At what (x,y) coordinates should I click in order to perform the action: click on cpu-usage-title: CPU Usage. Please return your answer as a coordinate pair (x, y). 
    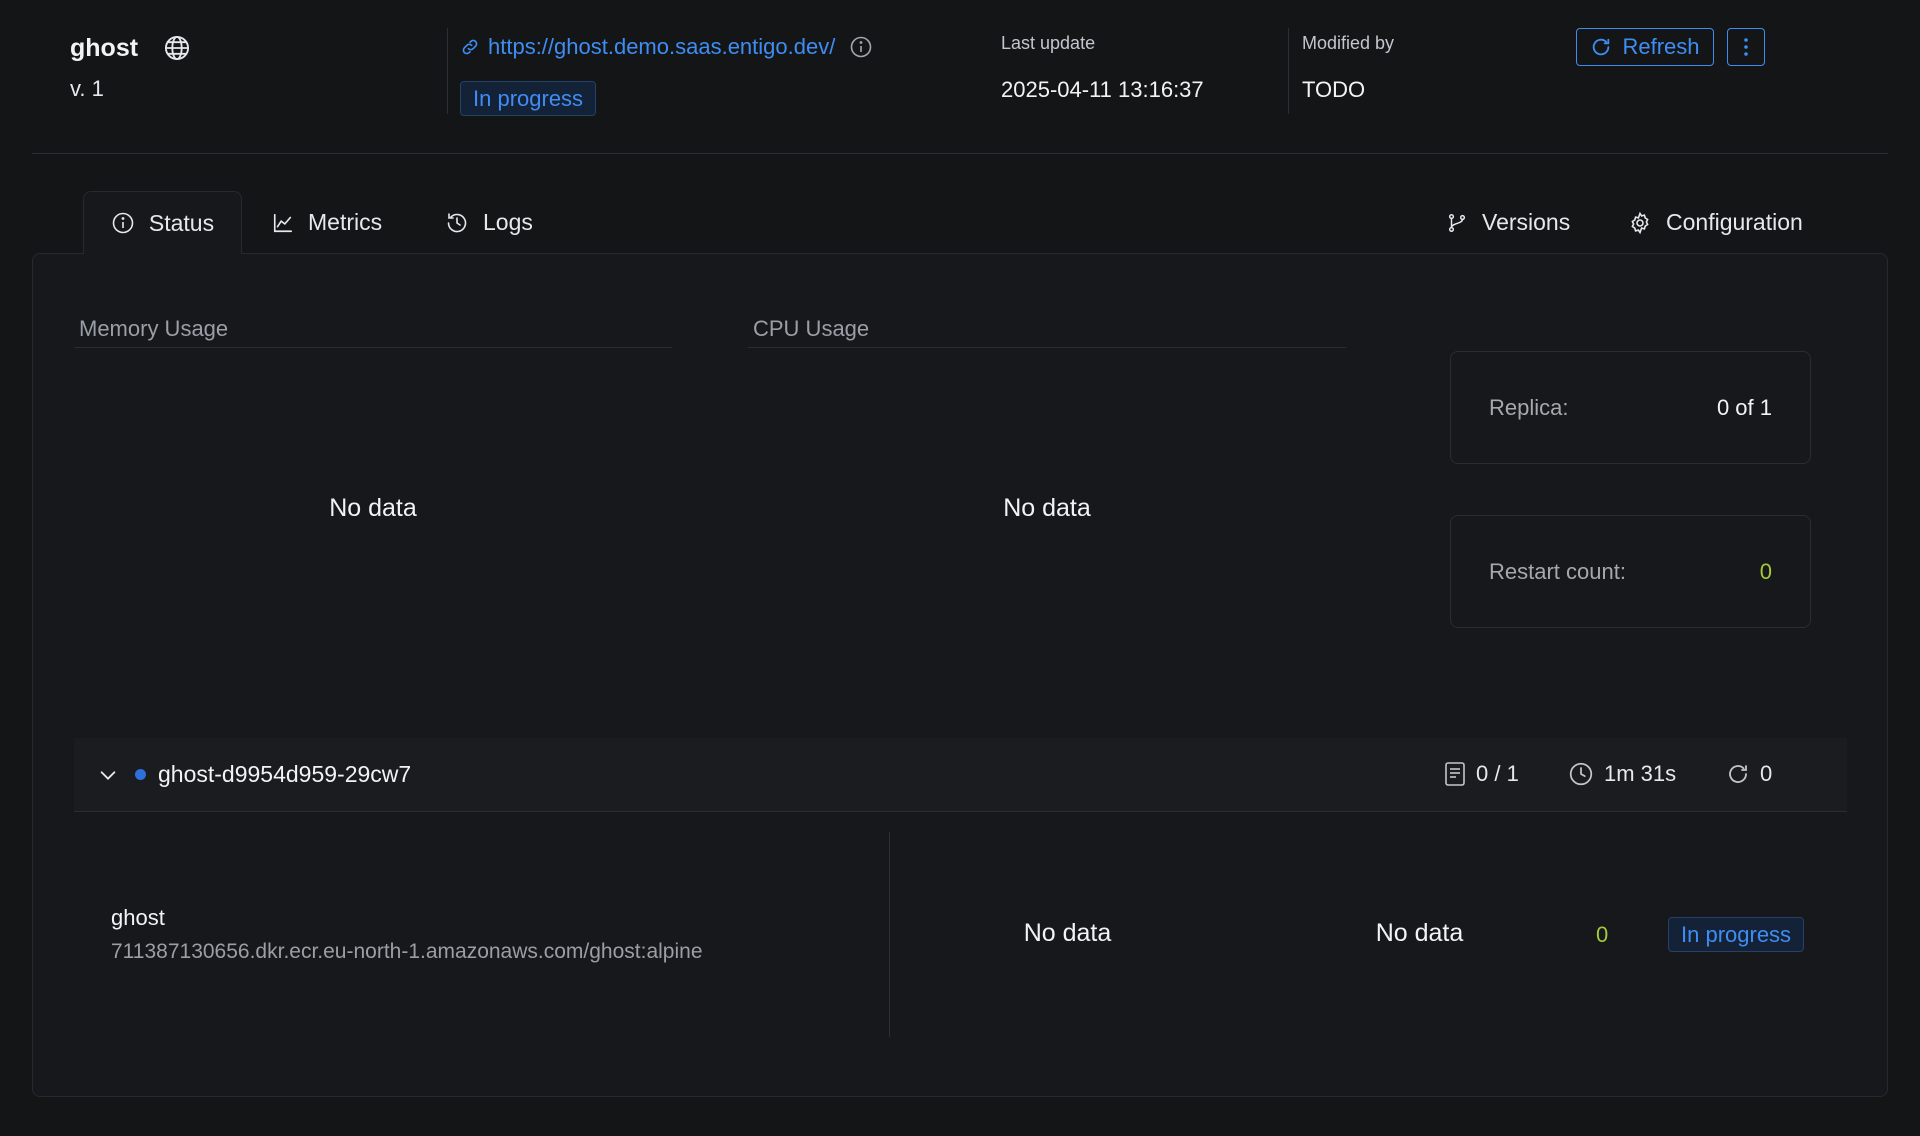
    Looking at the image, I should click on (811, 328).